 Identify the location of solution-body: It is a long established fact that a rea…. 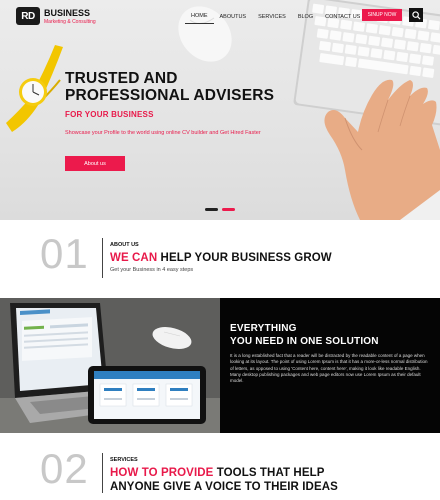
(329, 368).